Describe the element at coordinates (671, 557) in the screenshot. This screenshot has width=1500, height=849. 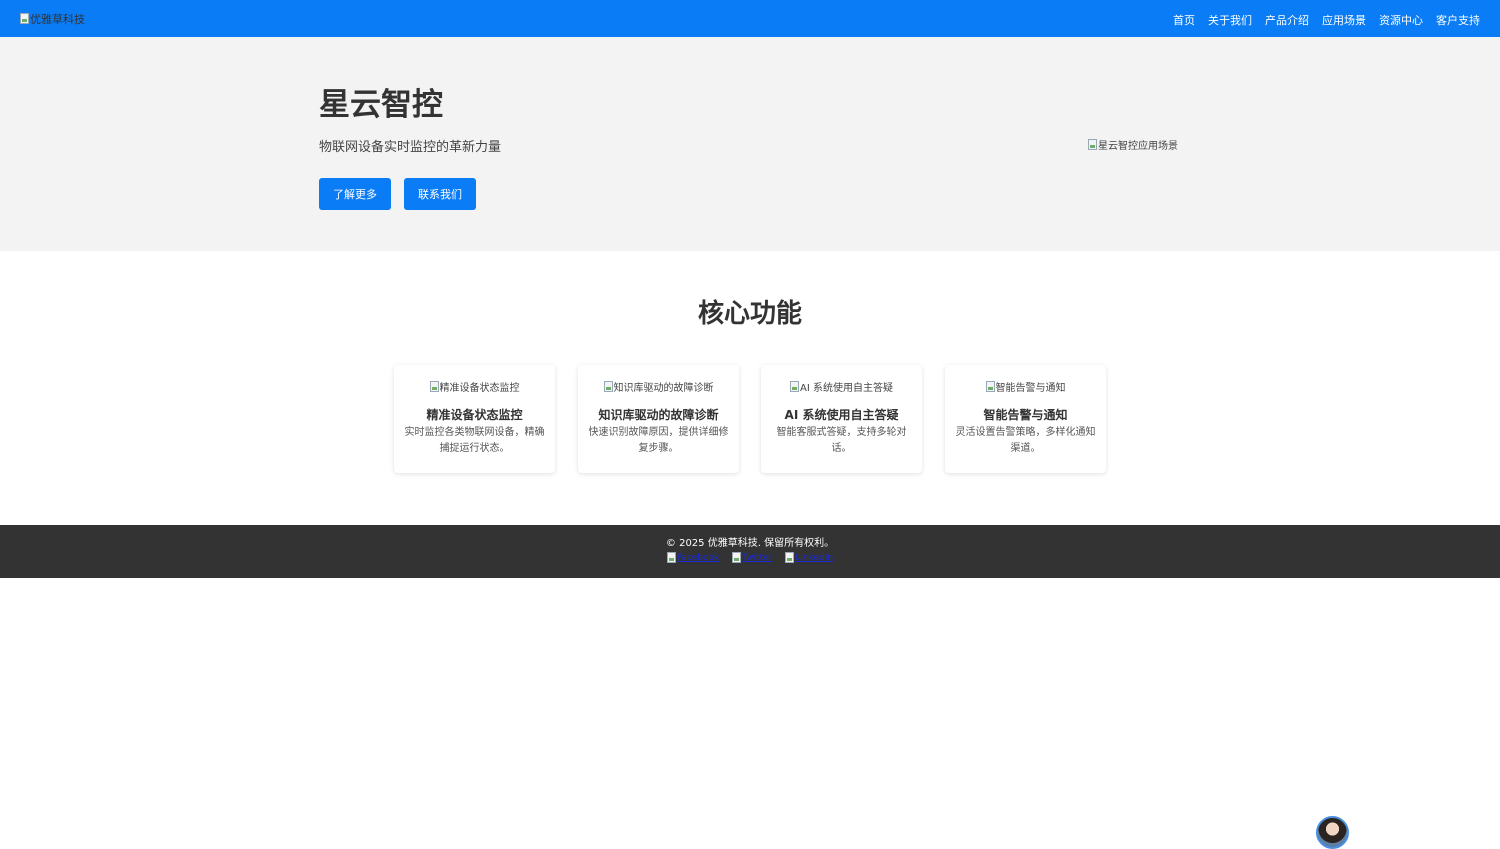
I see `facebook-icon` at that location.